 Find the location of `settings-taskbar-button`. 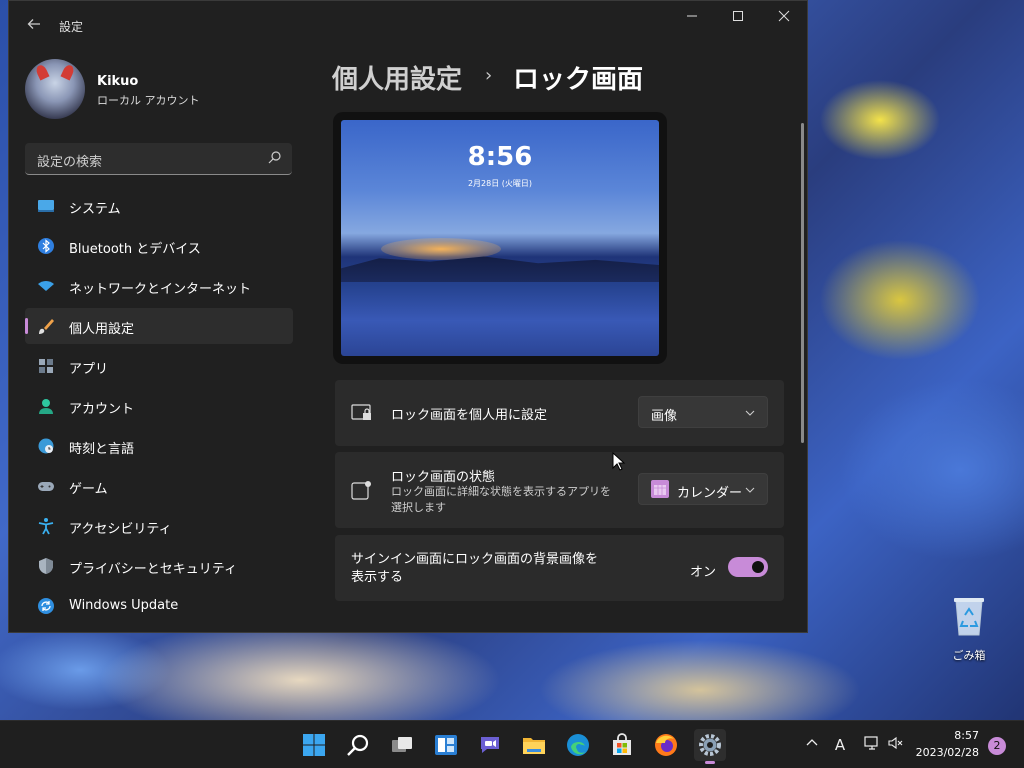

settings-taskbar-button is located at coordinates (710, 746).